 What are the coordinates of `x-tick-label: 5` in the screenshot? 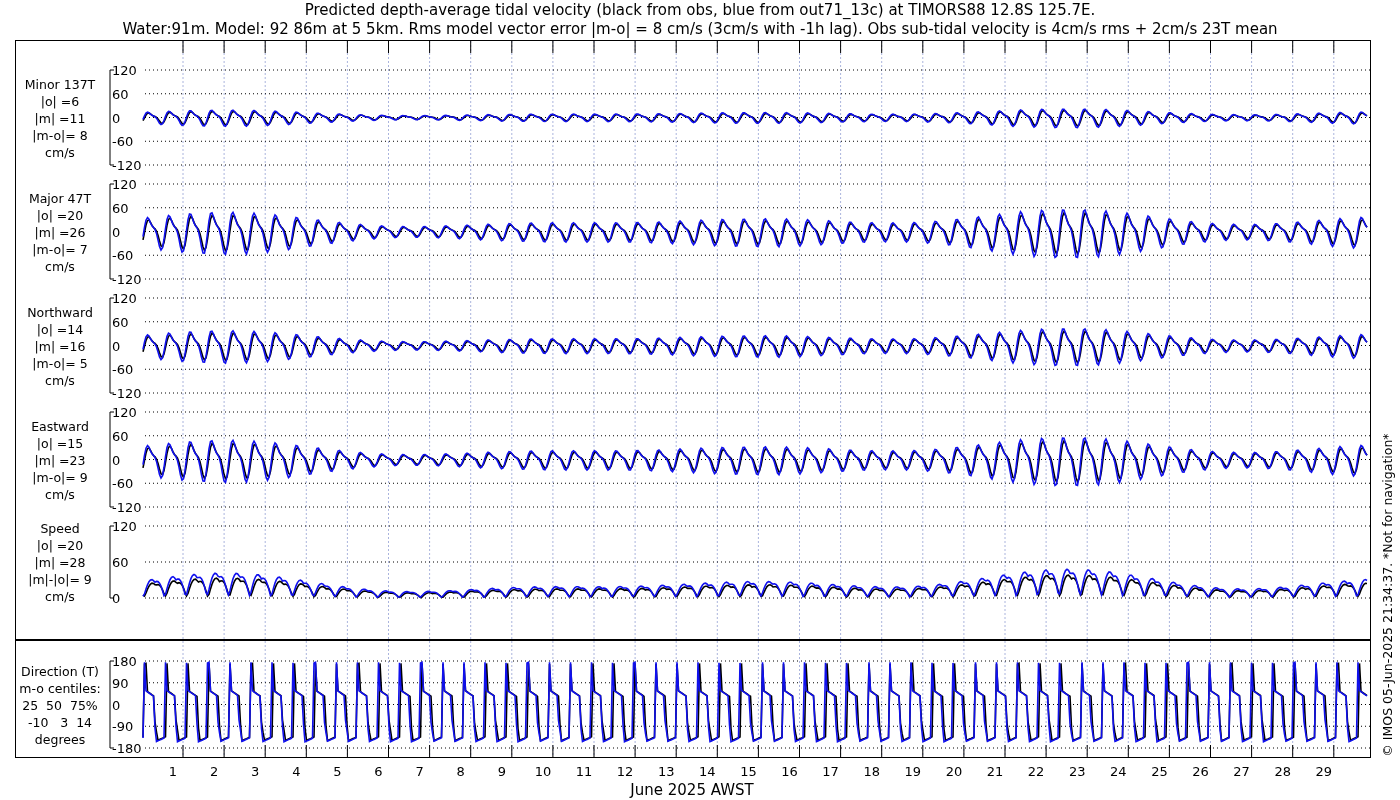 It's located at (337, 771).